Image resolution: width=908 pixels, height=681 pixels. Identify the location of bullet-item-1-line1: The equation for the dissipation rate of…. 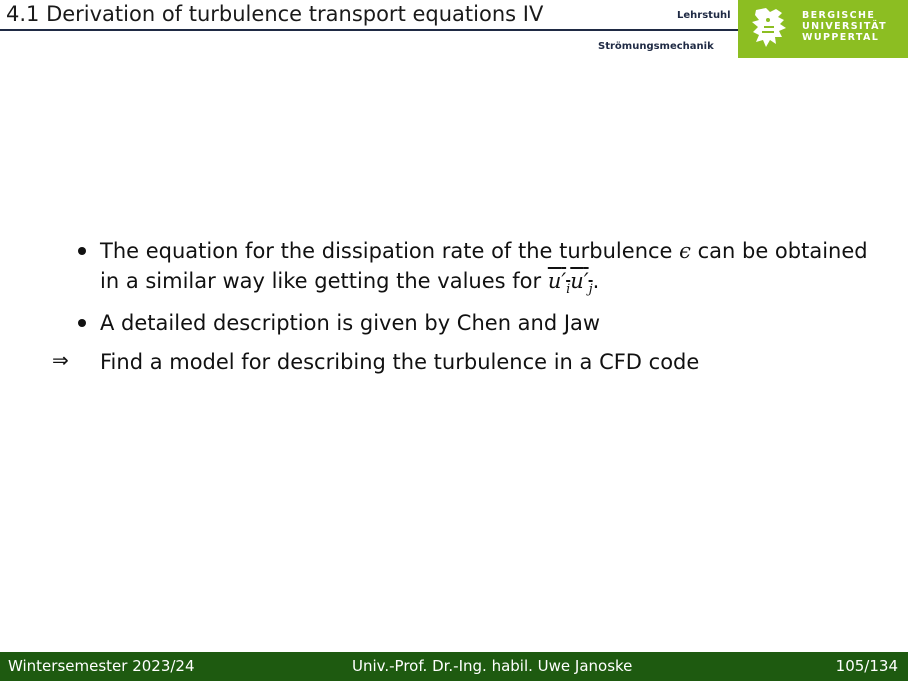
(484, 251).